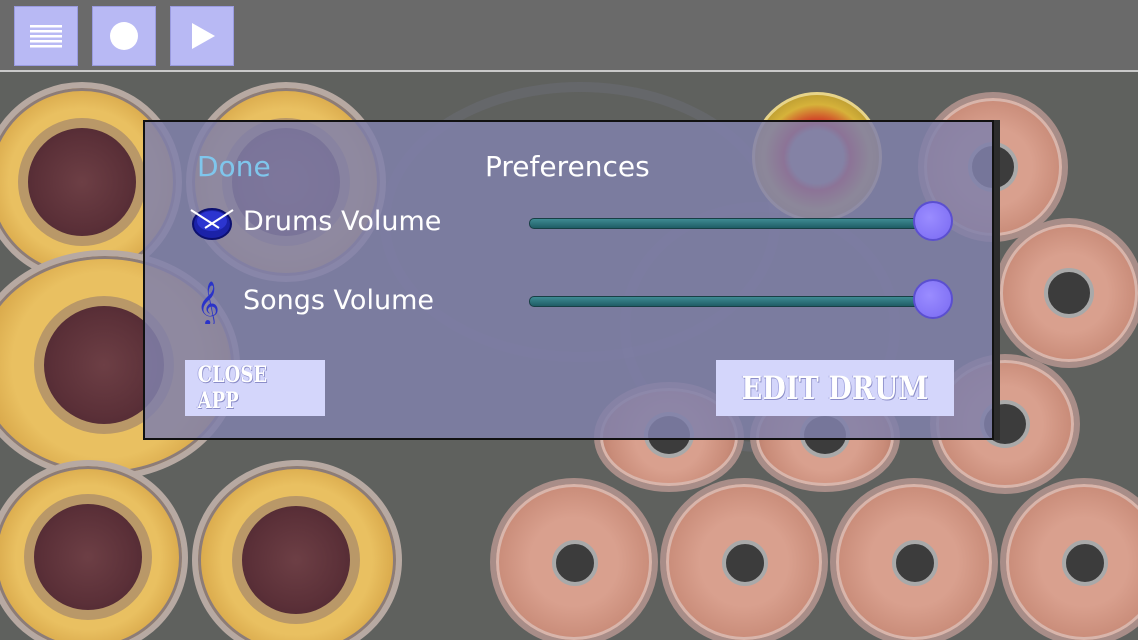 The image size is (1138, 640). What do you see at coordinates (569, 36) in the screenshot?
I see `toolbar` at bounding box center [569, 36].